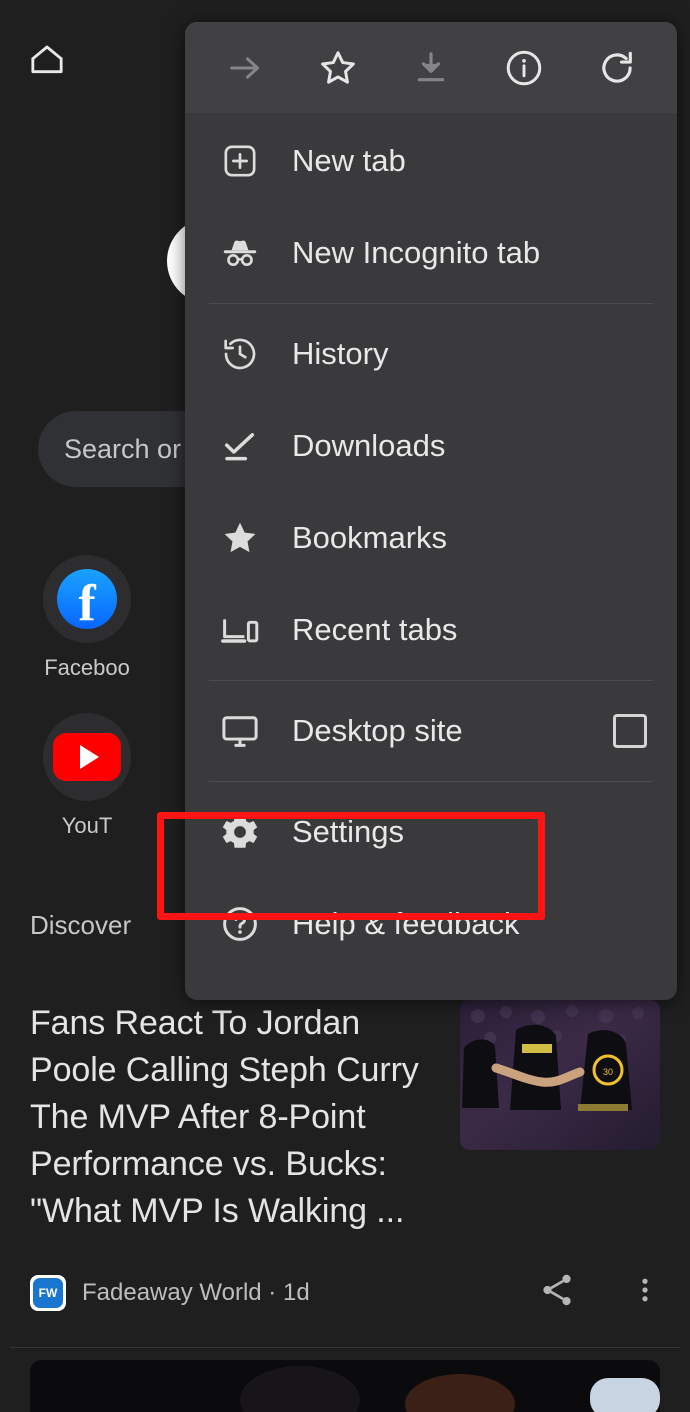  Describe the element at coordinates (560, 1075) in the screenshot. I see `article-thumbnail: 30` at that location.